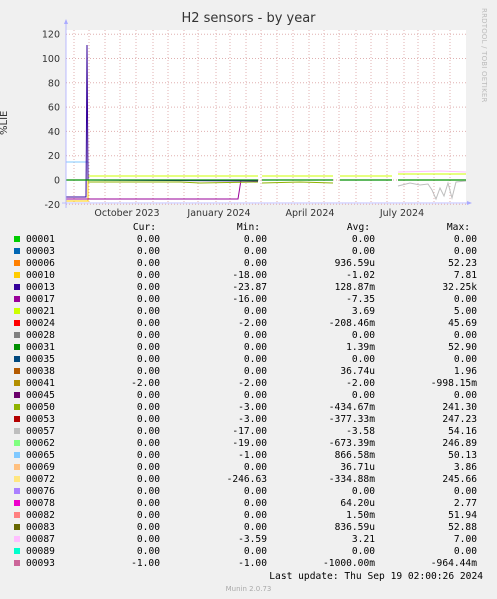  Describe the element at coordinates (459, 479) in the screenshot. I see `legend-max: 245.66` at that location.